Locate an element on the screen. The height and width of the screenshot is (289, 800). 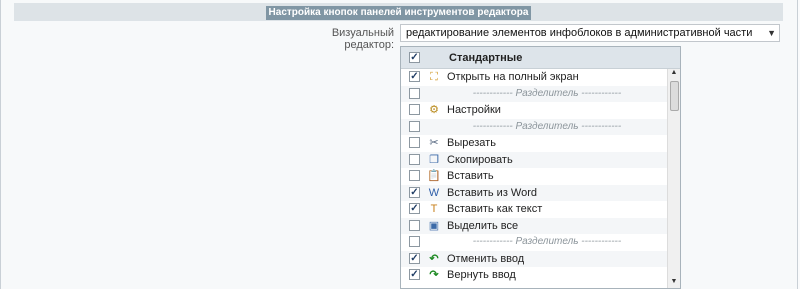
button-row: ✓ W Вставить из Word is located at coordinates (534, 192).